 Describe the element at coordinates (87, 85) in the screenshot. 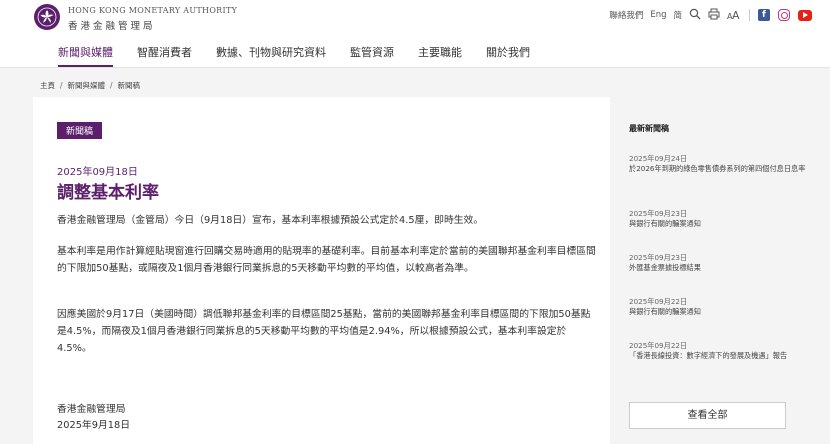

I see `breadcrumb-news-media: 新聞與媒體` at that location.